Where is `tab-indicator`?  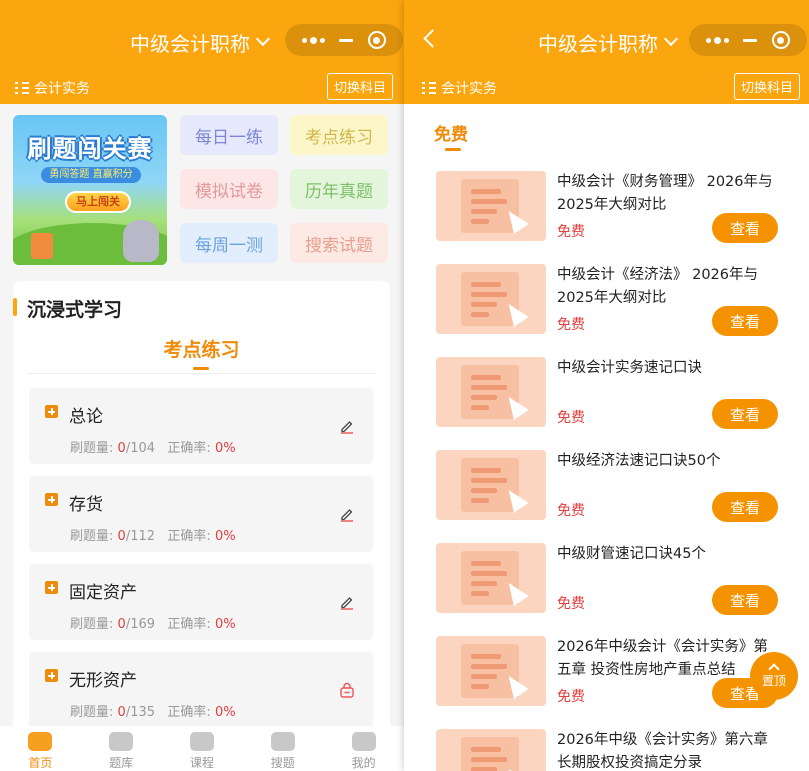 tab-indicator is located at coordinates (453, 149).